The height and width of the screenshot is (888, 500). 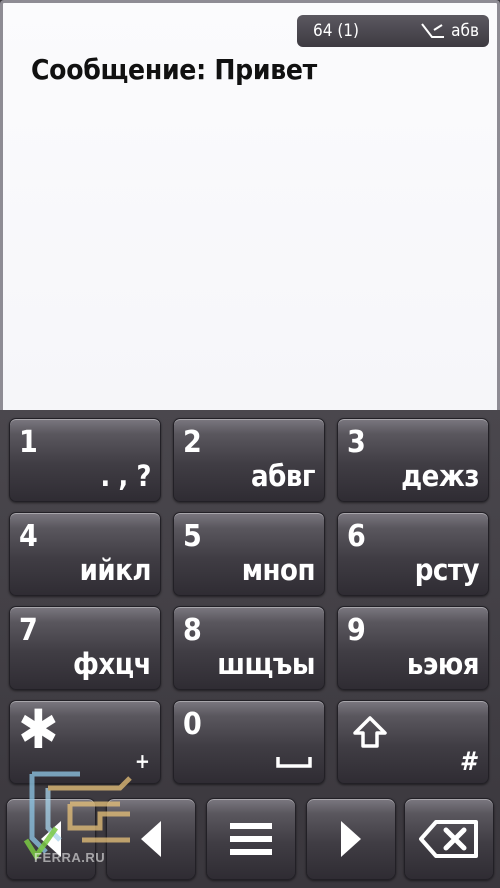 I want to click on key-digit: 0, so click(x=192, y=724).